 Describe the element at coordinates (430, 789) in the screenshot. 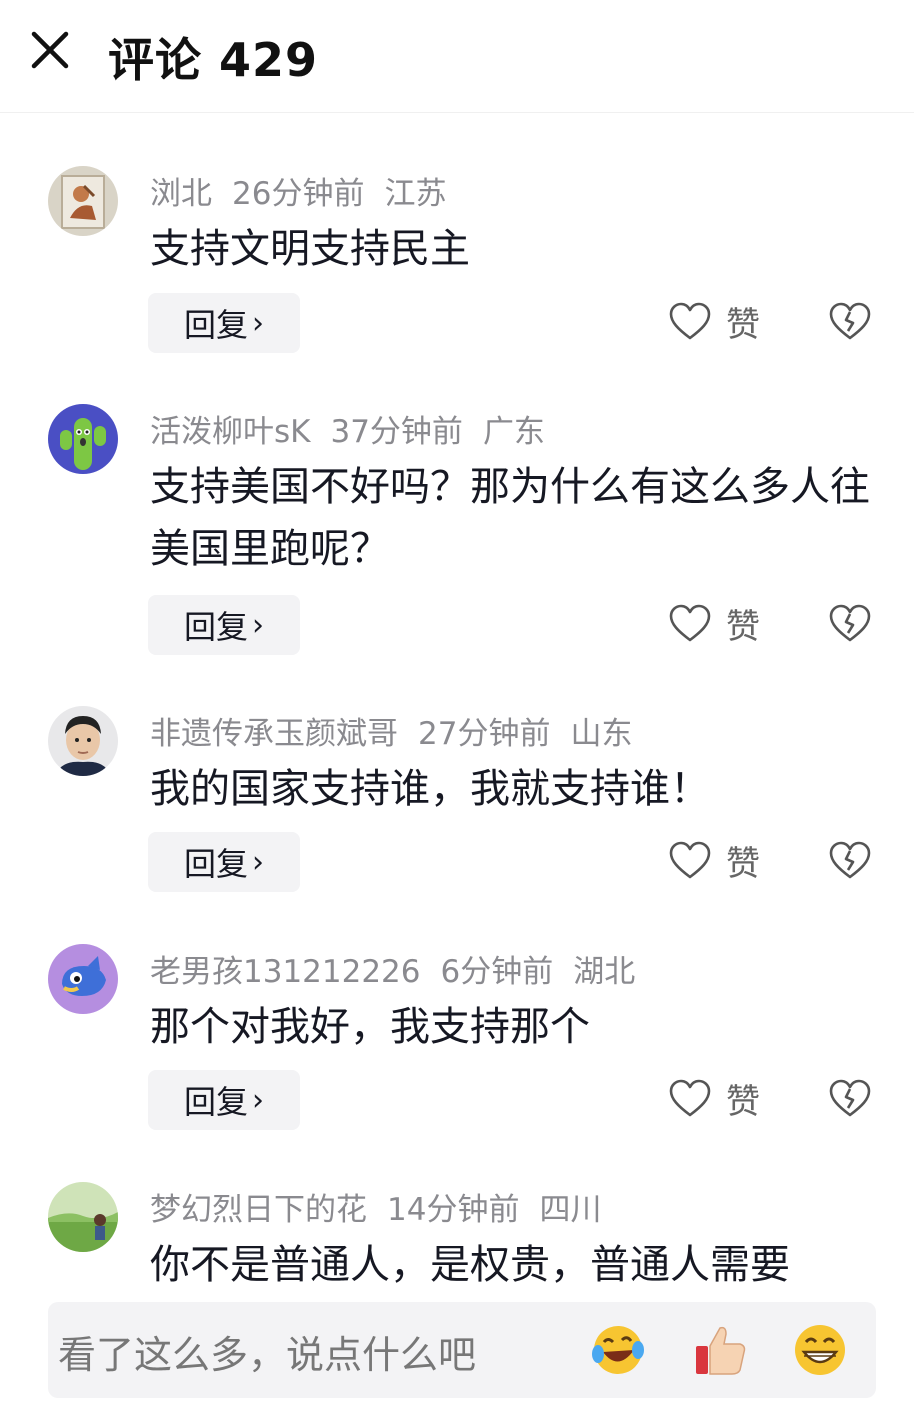

I see `comment-text: 我的国家支持谁，我就支持谁！` at that location.